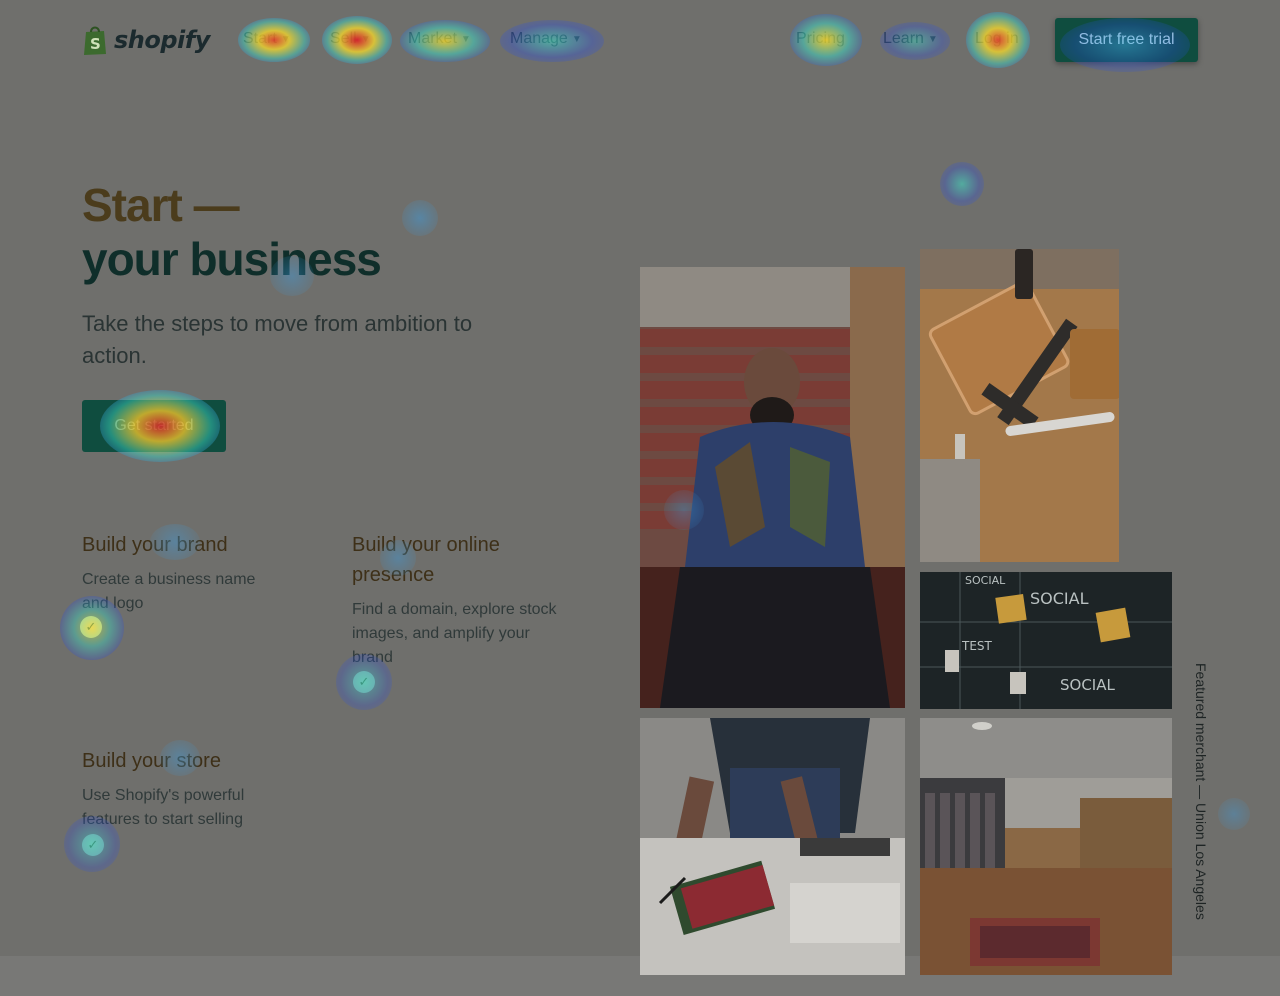 The image size is (1280, 996). I want to click on feature-store-title: Build your store, so click(151, 761).